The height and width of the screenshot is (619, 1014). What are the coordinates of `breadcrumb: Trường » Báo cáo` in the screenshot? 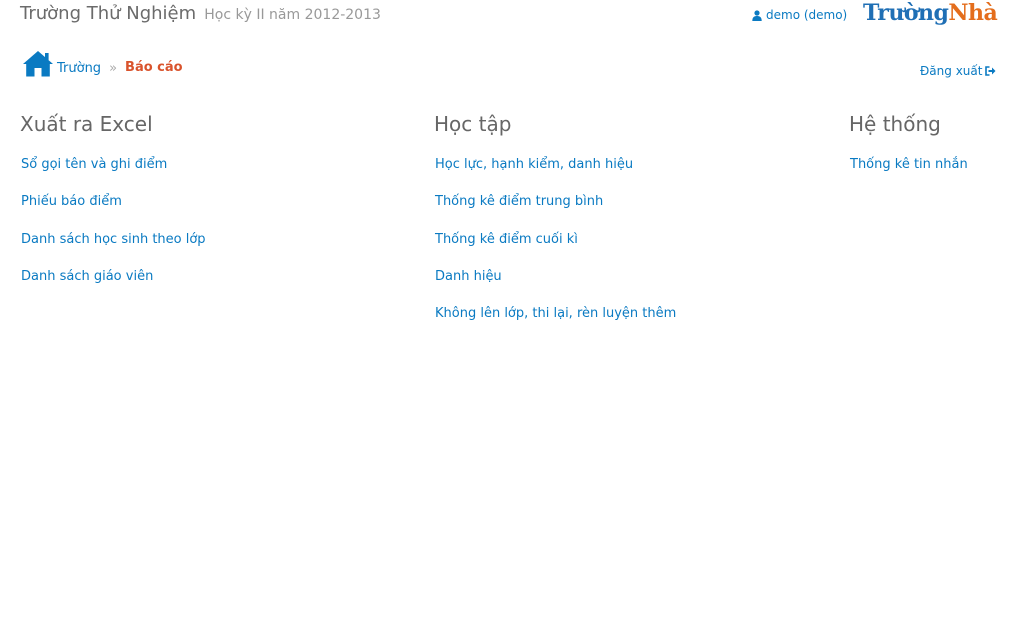 It's located at (102, 63).